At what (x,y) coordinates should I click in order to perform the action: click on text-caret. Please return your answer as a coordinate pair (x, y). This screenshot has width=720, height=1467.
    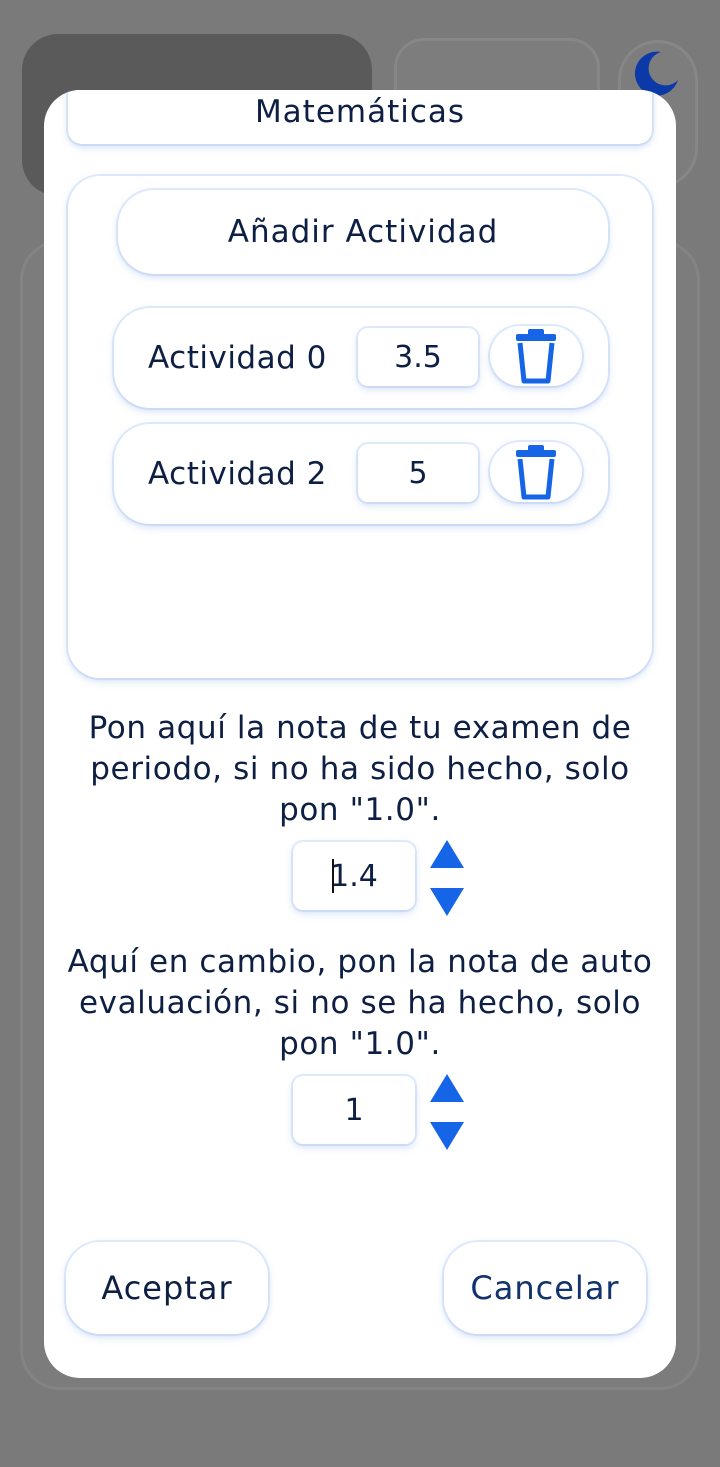
    Looking at the image, I should click on (333, 876).